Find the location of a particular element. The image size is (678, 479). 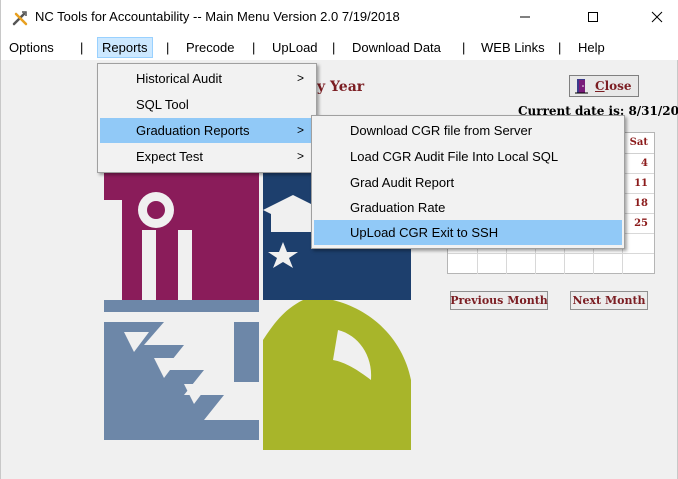

menu-item-sql-tool: SQL Tool is located at coordinates (207, 104).